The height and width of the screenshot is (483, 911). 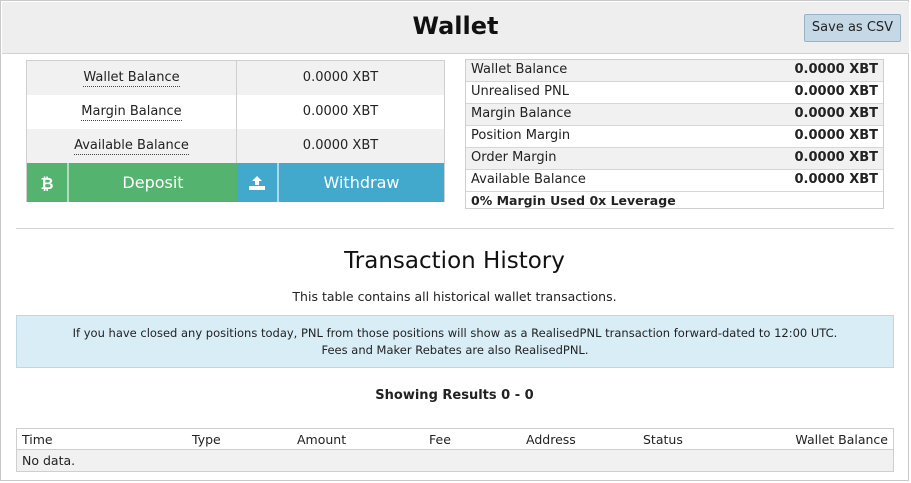 I want to click on page-title: Wallet, so click(x=455, y=26).